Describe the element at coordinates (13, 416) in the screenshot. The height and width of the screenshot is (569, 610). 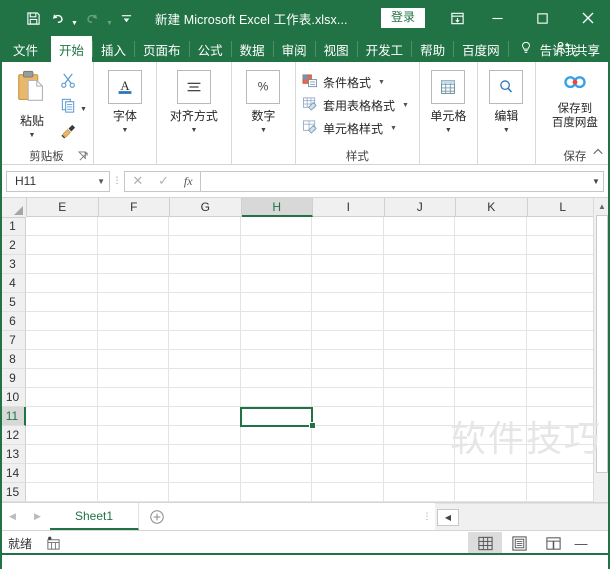
I see `row-header-11: 11` at that location.